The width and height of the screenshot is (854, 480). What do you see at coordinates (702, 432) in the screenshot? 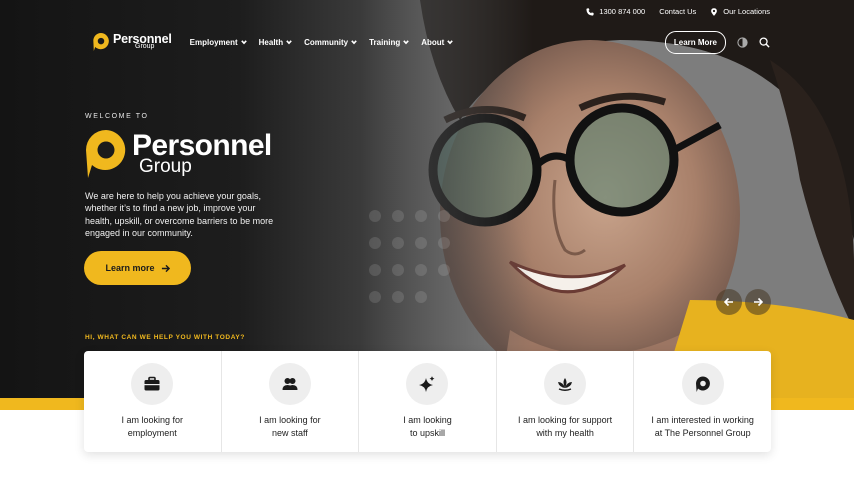
I see `card-label-line: at The Personnel Group` at bounding box center [702, 432].